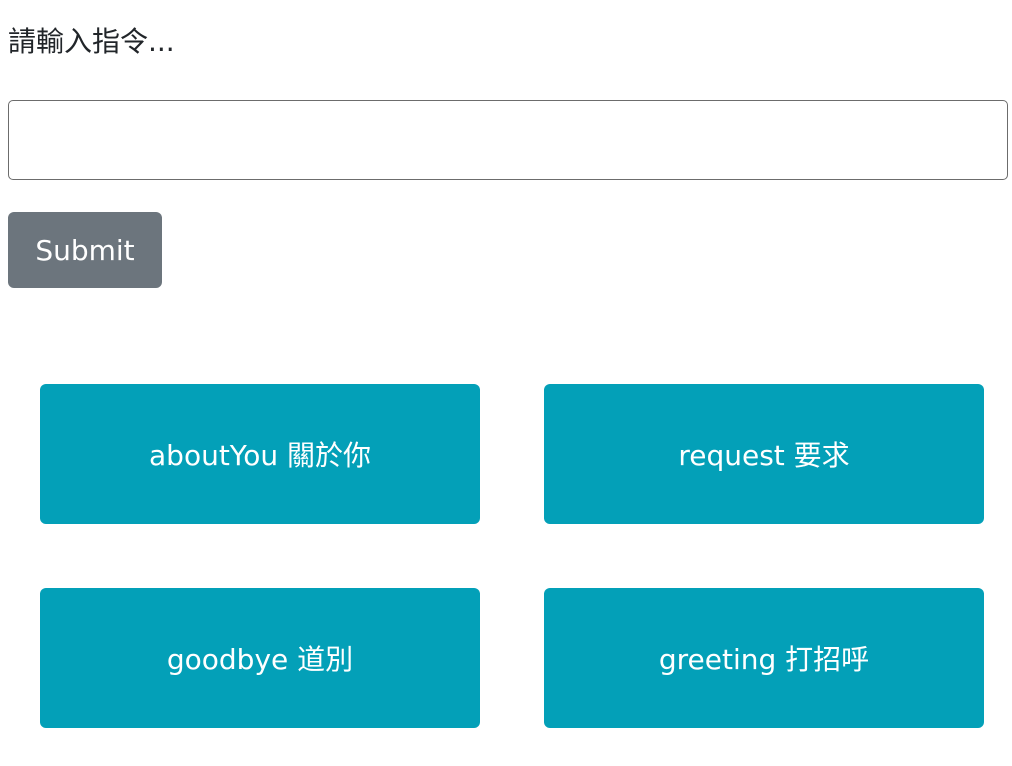  What do you see at coordinates (764, 658) in the screenshot?
I see `greeting-button: greeting 打招呼` at bounding box center [764, 658].